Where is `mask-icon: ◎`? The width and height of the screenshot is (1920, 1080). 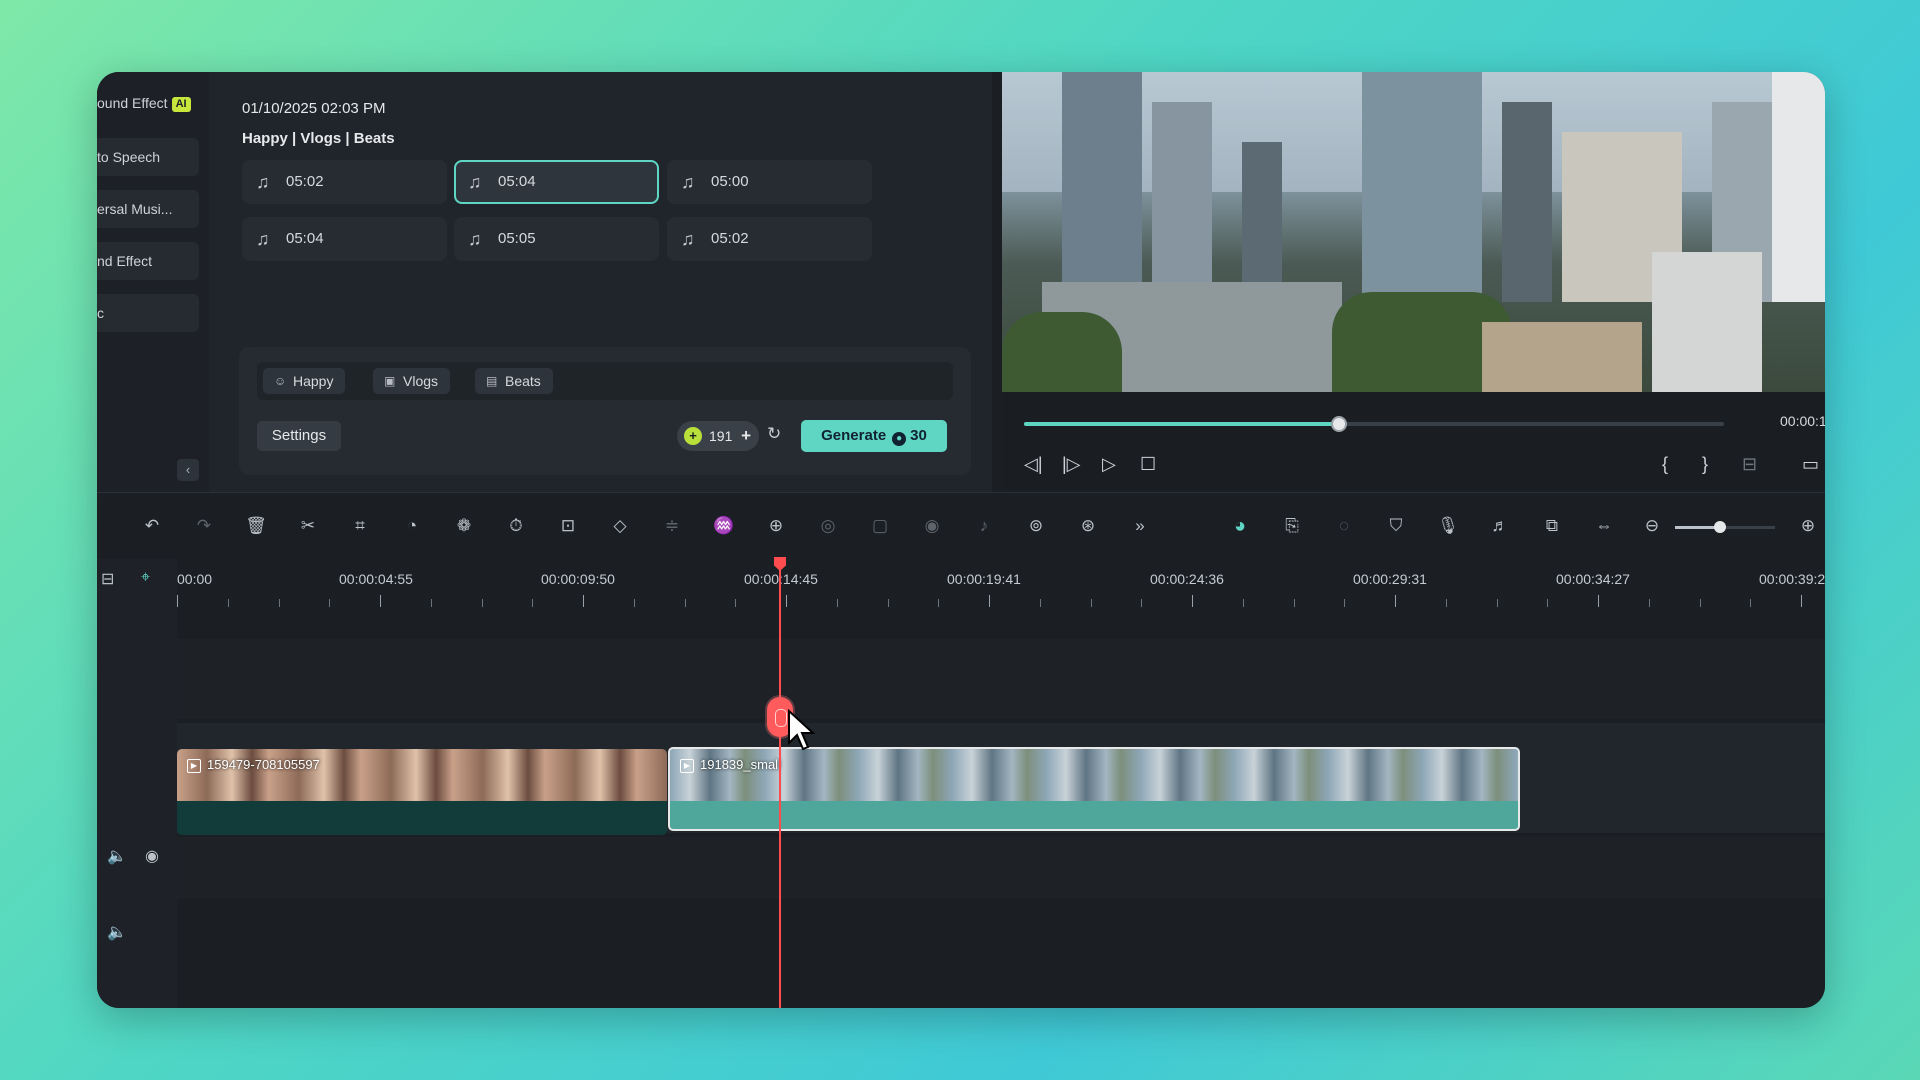 mask-icon: ◎ is located at coordinates (828, 526).